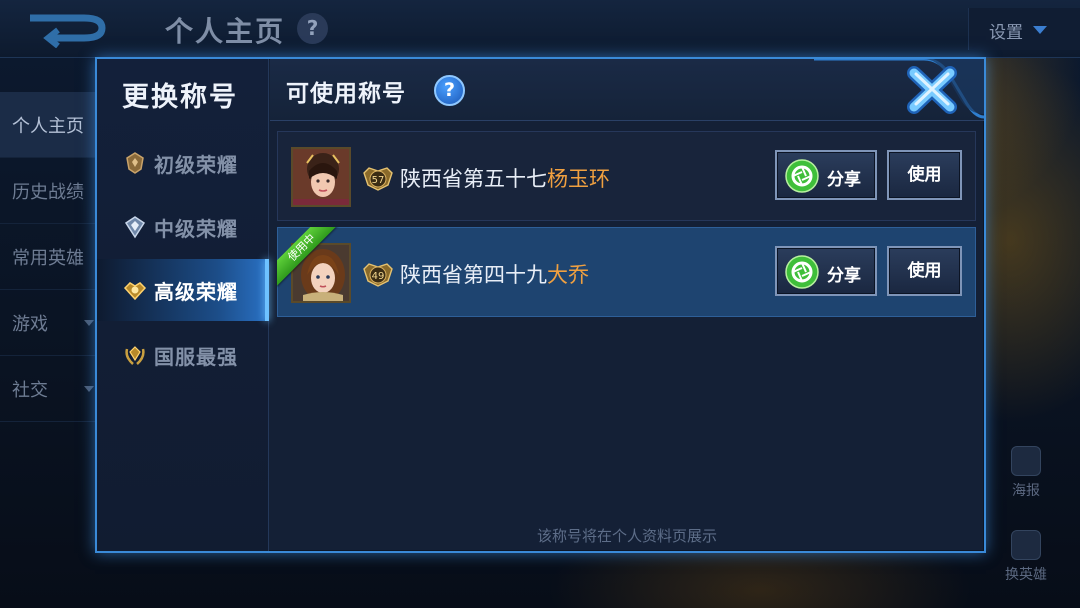 The image size is (1080, 608). Describe the element at coordinates (568, 275) in the screenshot. I see `title-hero: 大乔` at that location.